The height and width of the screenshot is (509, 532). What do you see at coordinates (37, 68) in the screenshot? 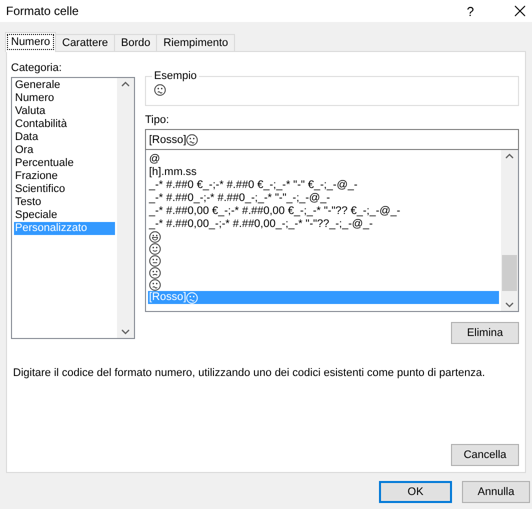
I see `category-label: Categoria:` at bounding box center [37, 68].